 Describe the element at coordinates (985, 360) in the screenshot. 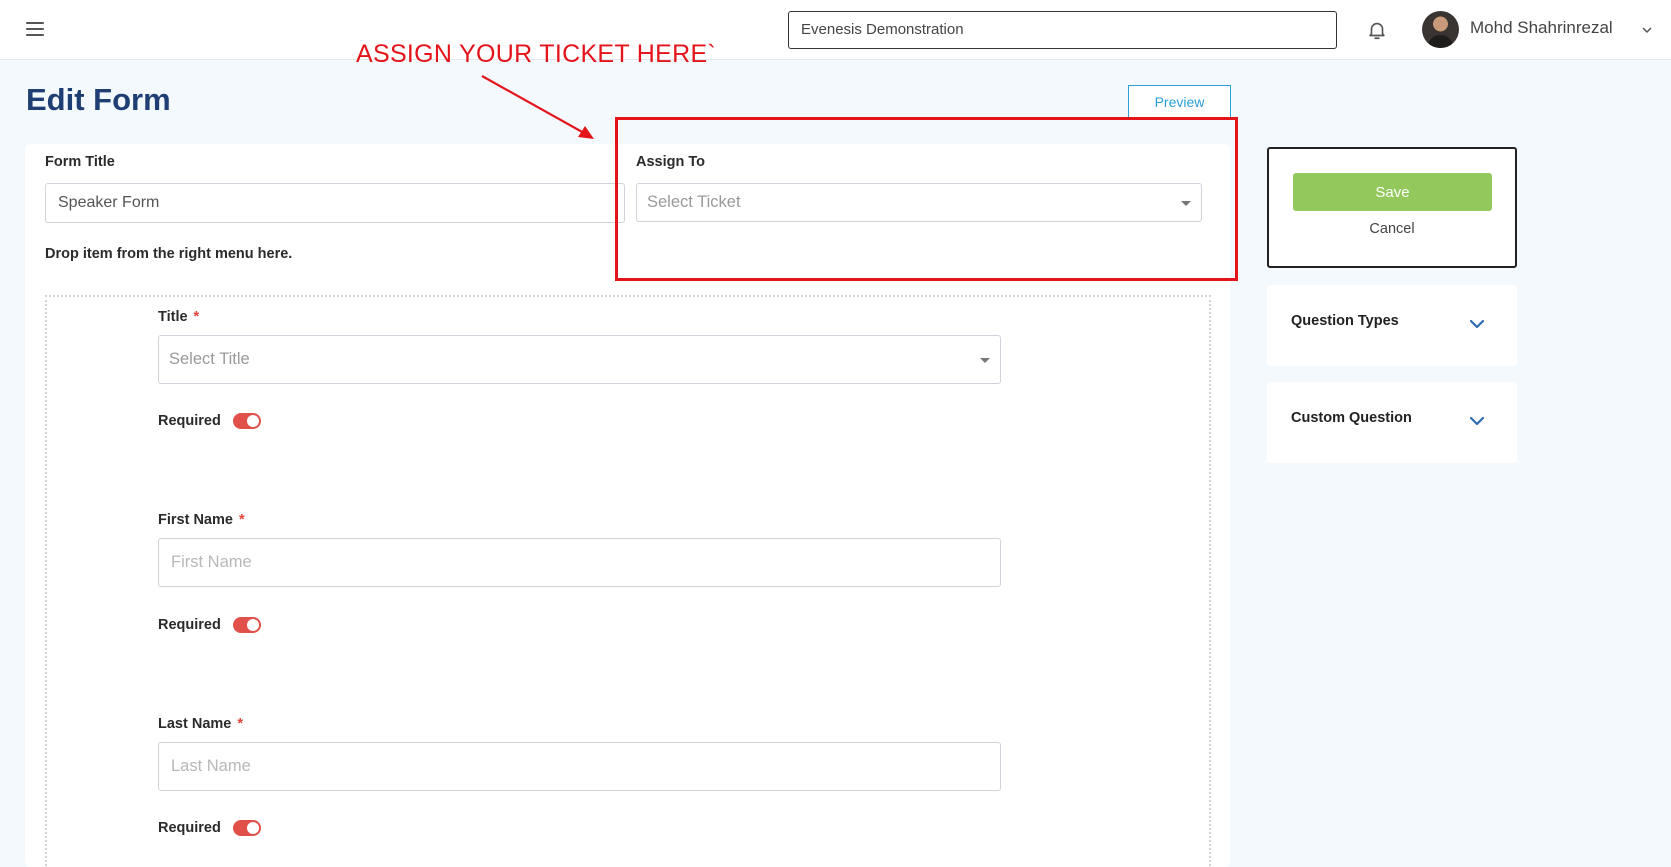

I see `caret-down-icon` at that location.